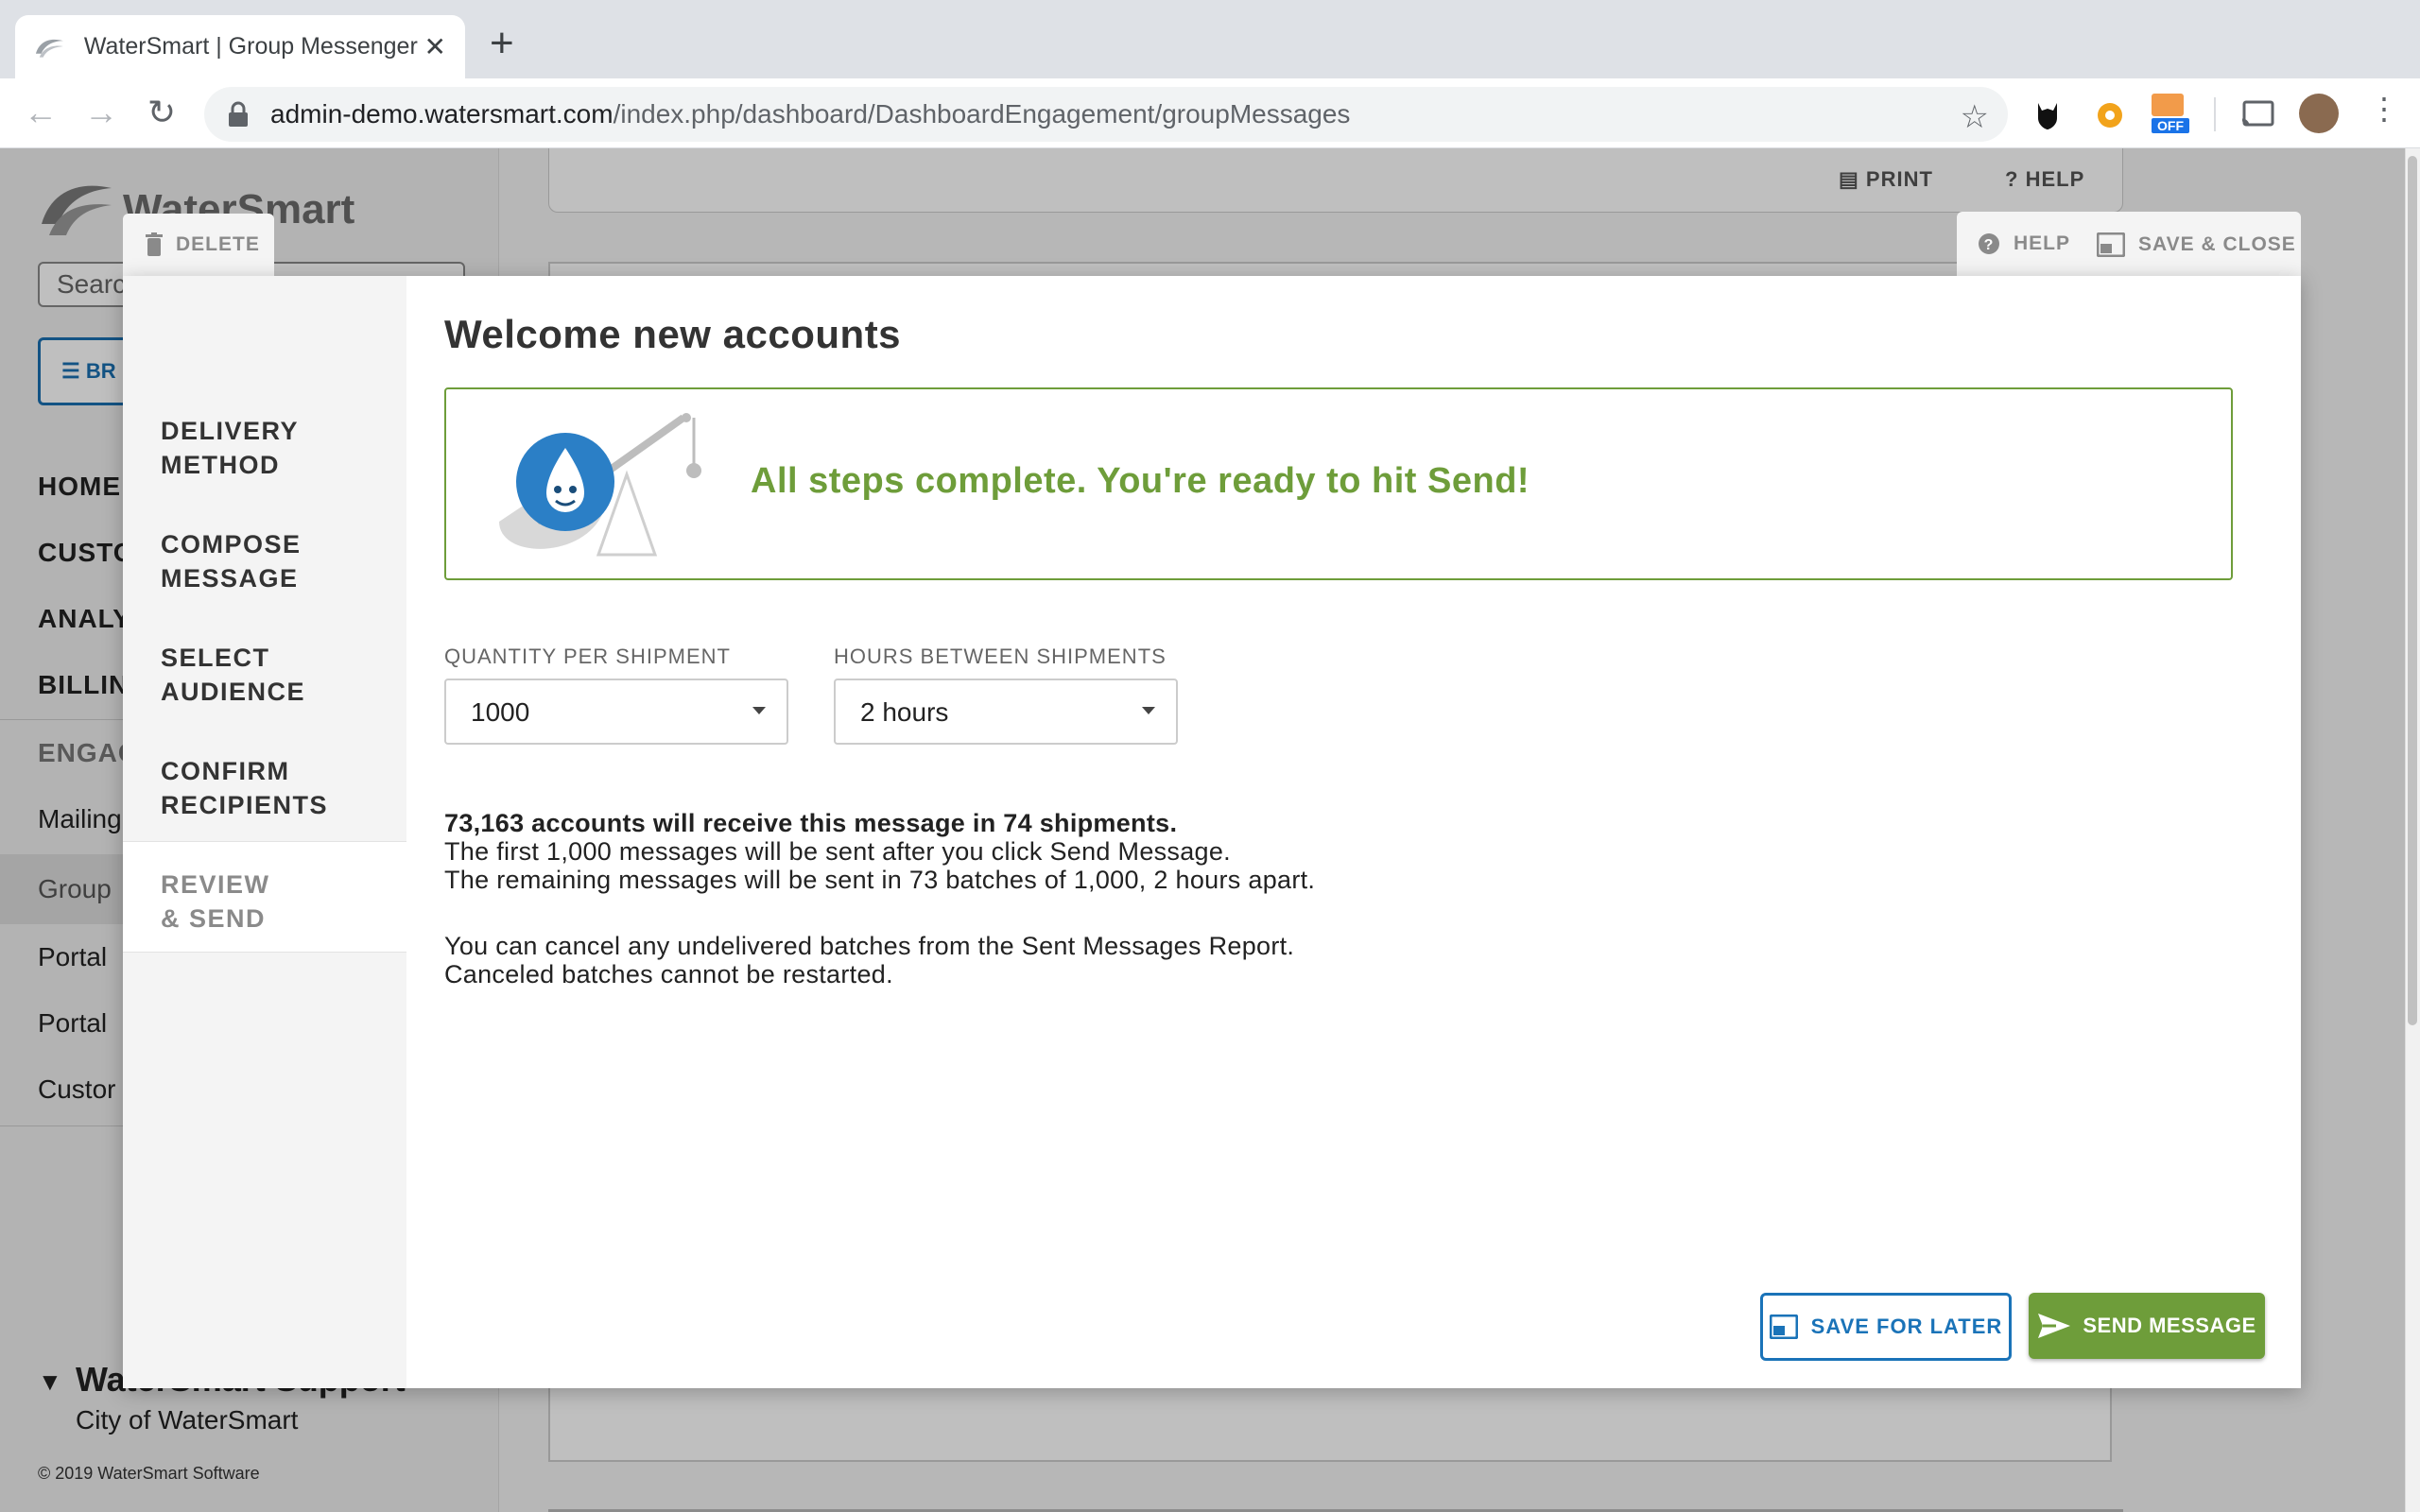 This screenshot has width=2420, height=1512. Describe the element at coordinates (1907, 1326) in the screenshot. I see `save-for-later-label: SAVE FOR LATER` at that location.